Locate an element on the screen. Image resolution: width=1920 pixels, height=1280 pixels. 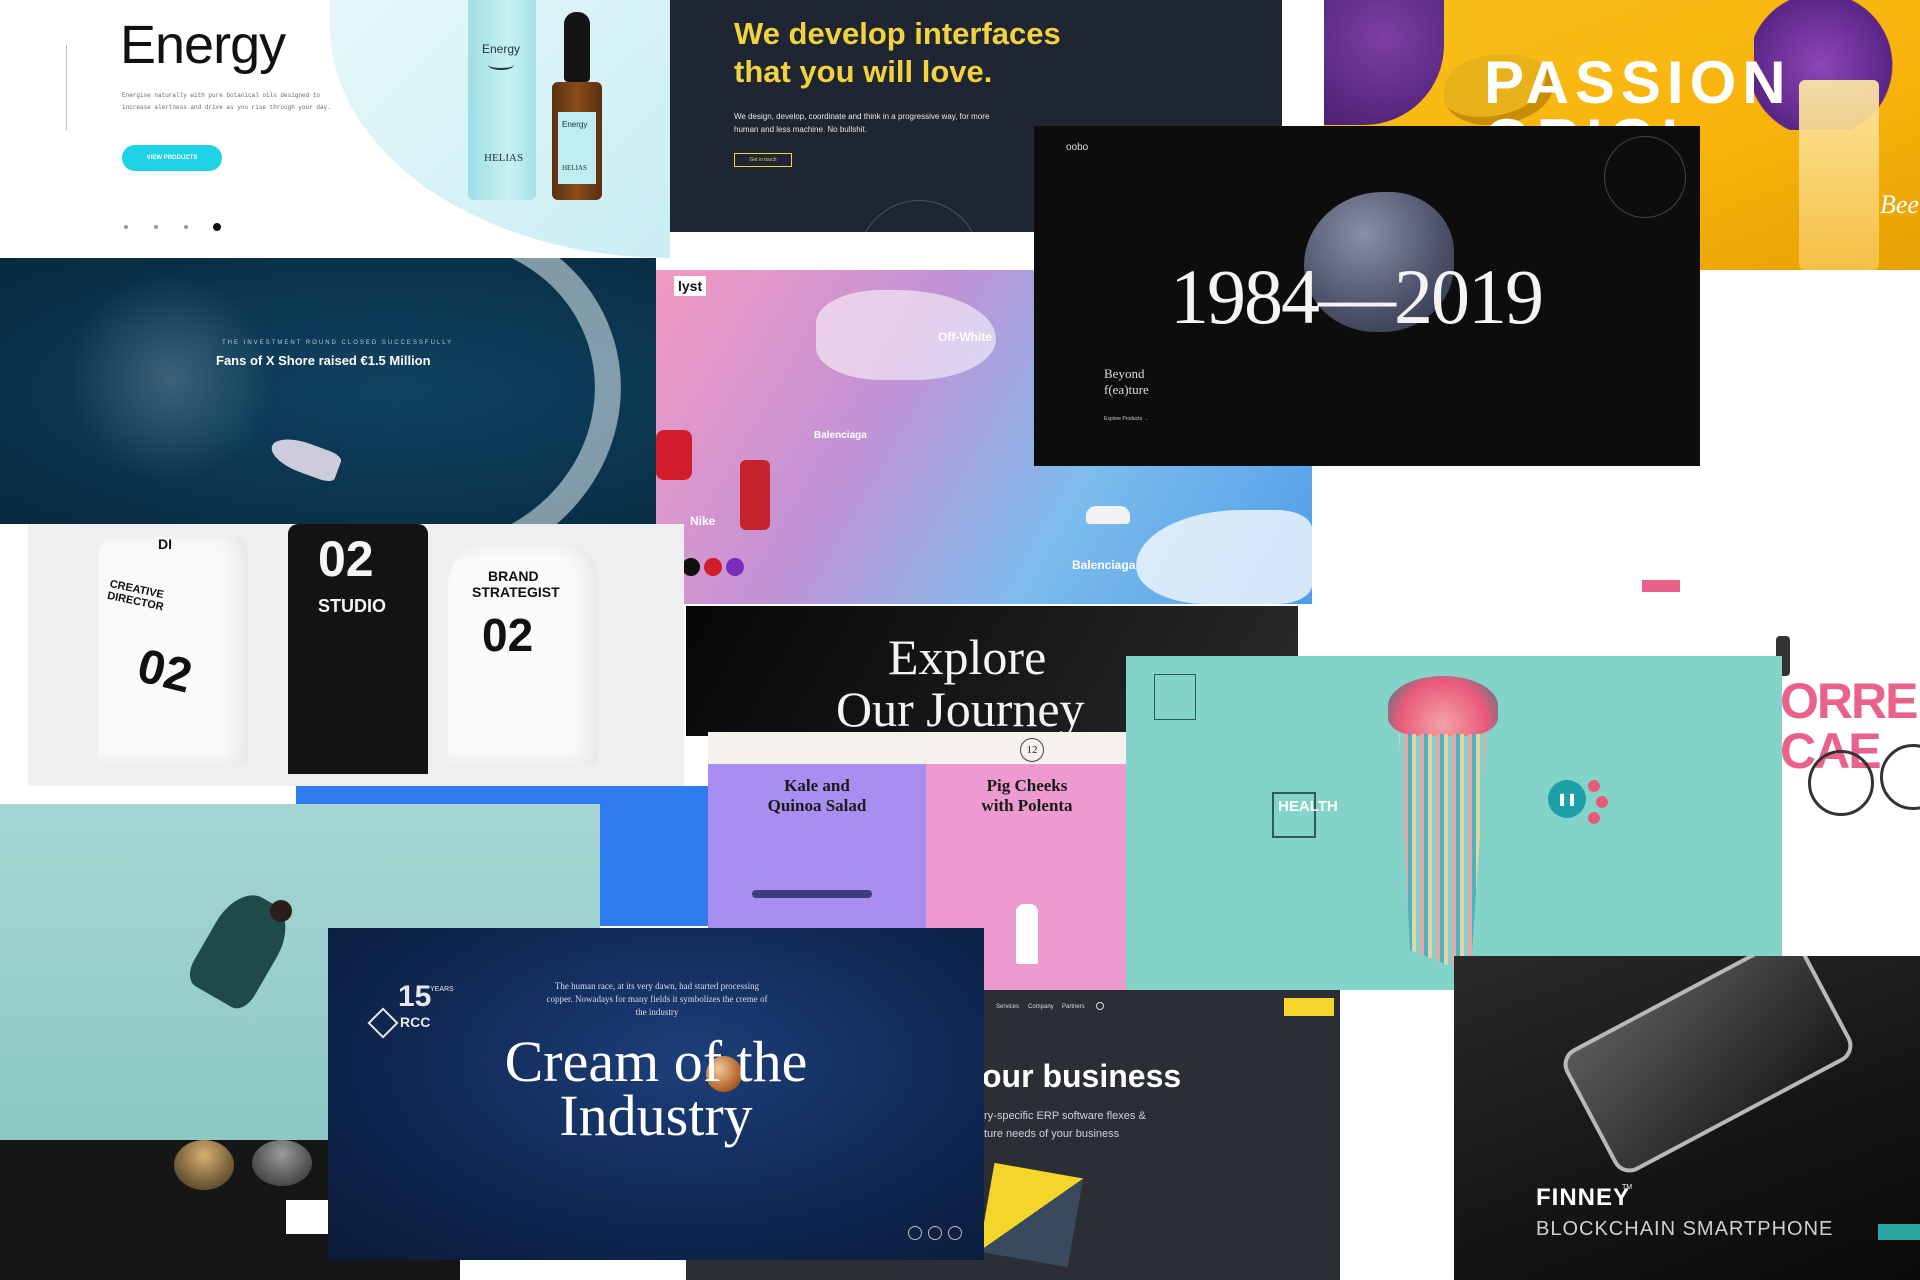
cream-badge-brand: RCC is located at coordinates (415, 1022).